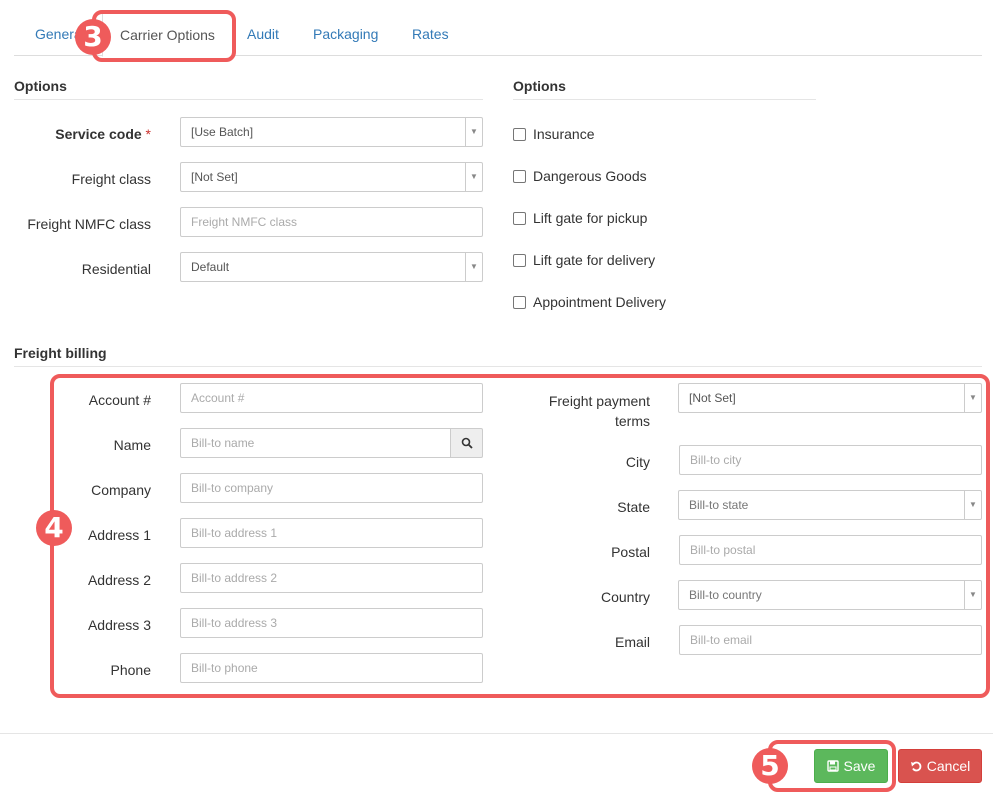 This screenshot has height=795, width=993. What do you see at coordinates (345, 34) in the screenshot?
I see `tab-packaging: Packaging` at bounding box center [345, 34].